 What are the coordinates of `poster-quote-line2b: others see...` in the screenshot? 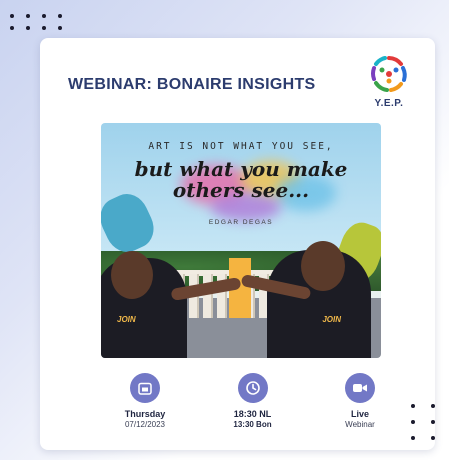 It's located at (241, 190).